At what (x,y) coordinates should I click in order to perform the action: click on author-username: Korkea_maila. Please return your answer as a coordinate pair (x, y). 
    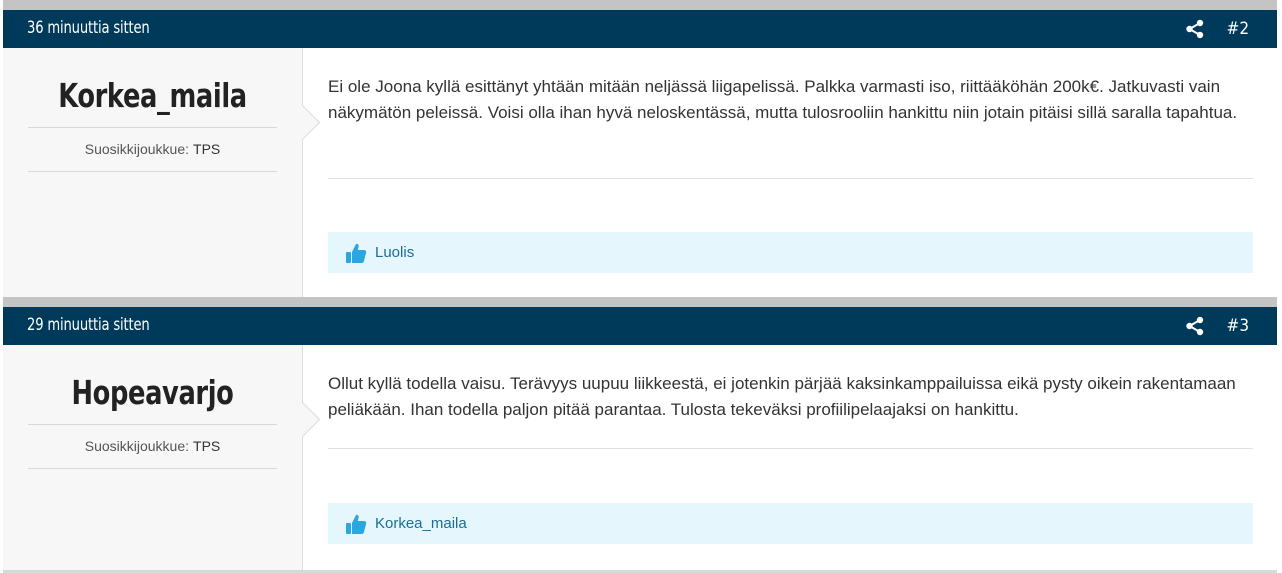
    Looking at the image, I should click on (152, 95).